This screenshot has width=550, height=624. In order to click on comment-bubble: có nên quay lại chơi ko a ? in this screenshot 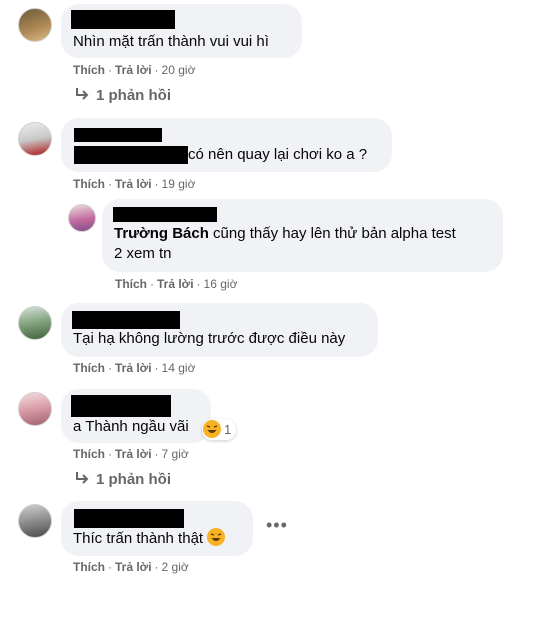, I will do `click(226, 145)`.